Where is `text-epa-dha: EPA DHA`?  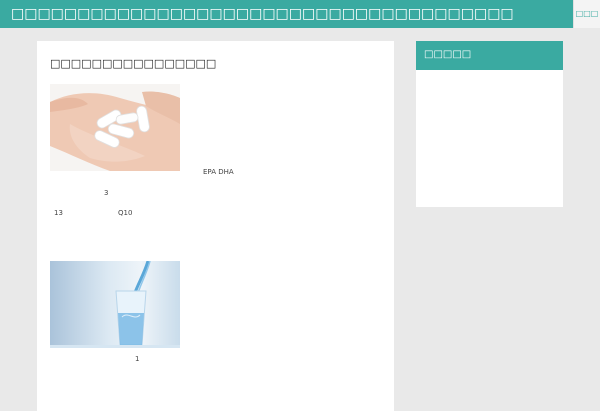
text-epa-dha: EPA DHA is located at coordinates (218, 172).